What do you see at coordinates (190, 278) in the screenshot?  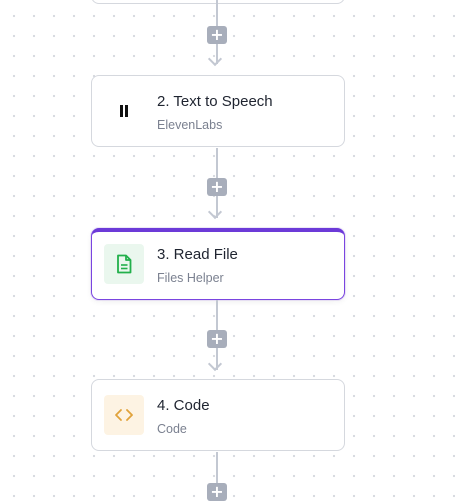 I see `step-app-name: Files Helper` at bounding box center [190, 278].